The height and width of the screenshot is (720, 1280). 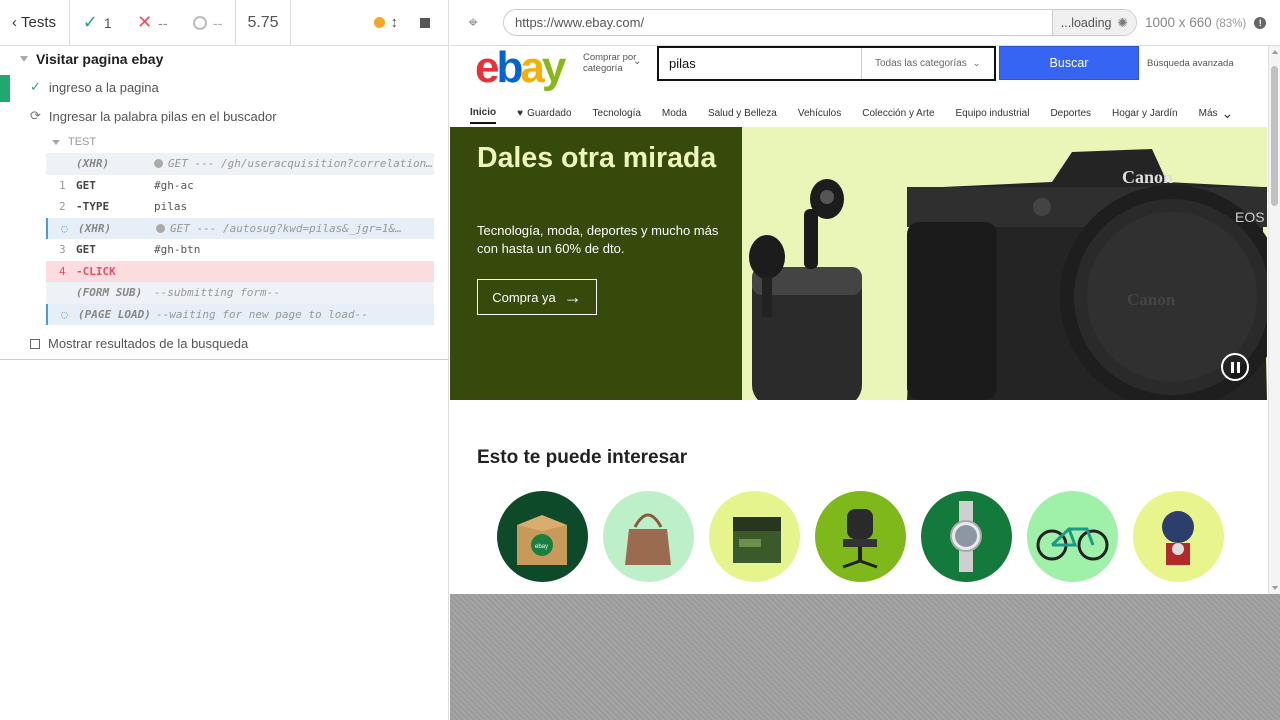 I want to click on loading-indicator: ...loading ✺, so click(x=1093, y=22).